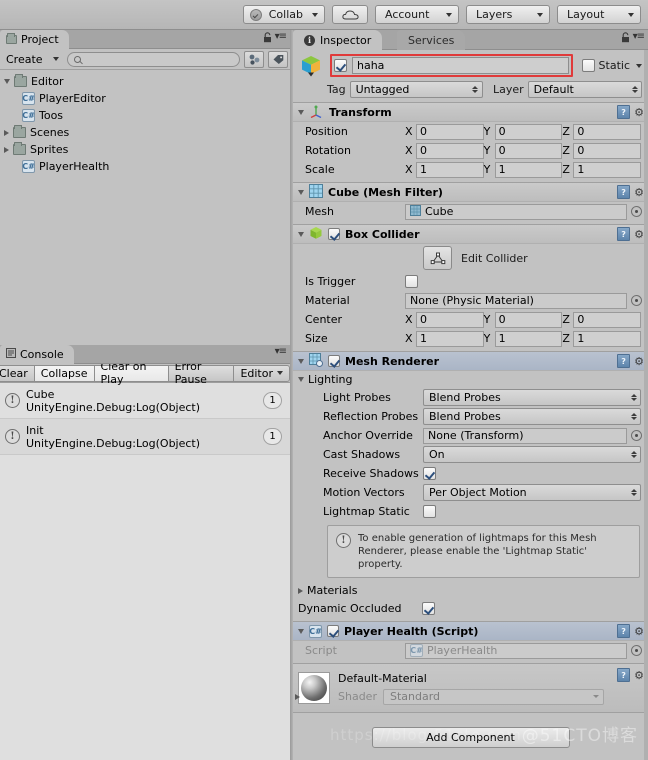  I want to click on rotation-x-field: 0, so click(450, 150).